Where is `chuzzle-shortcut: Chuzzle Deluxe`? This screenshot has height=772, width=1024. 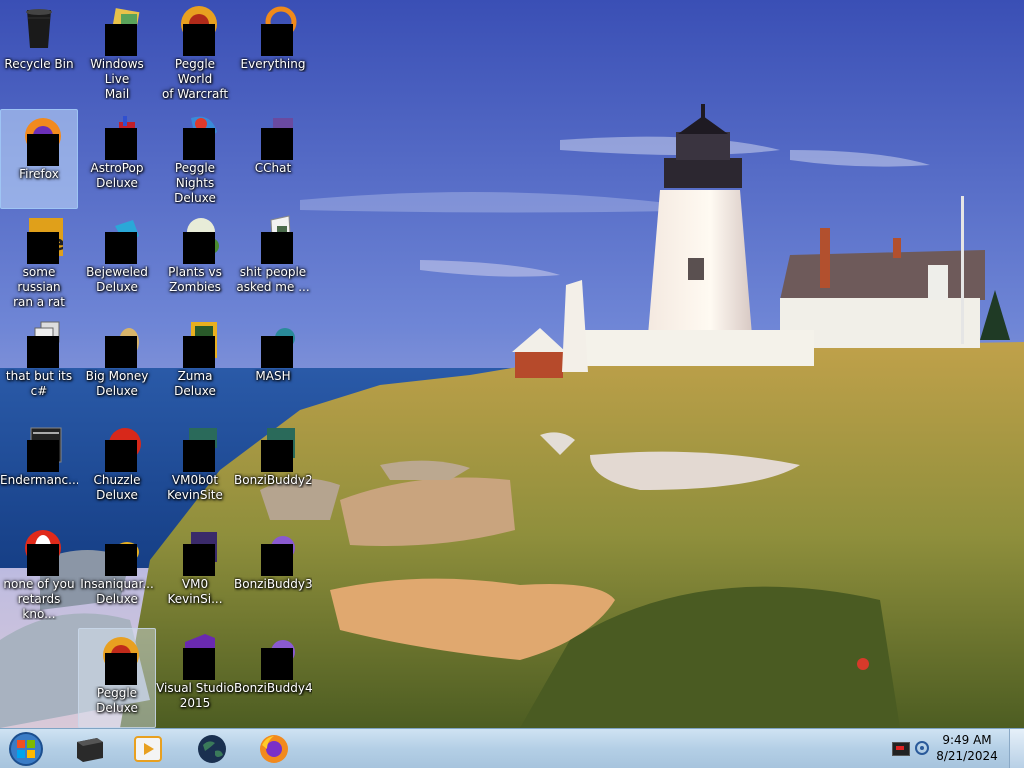
chuzzle-shortcut: Chuzzle Deluxe is located at coordinates (117, 466).